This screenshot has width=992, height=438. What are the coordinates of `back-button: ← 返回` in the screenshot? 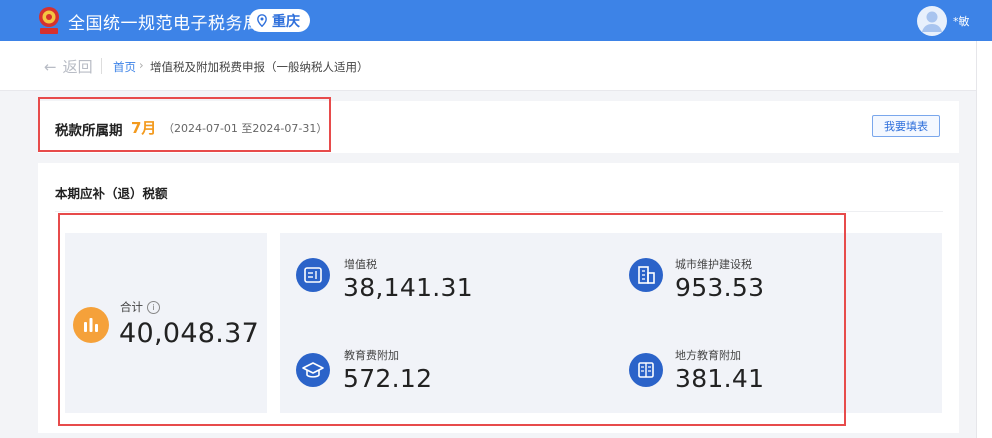 It's located at (68, 66).